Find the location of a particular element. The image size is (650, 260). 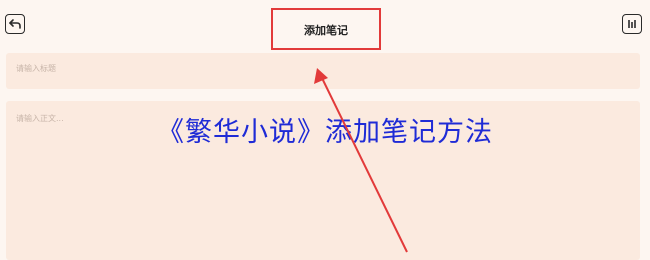

title-placeholder: 请输入标题 is located at coordinates (36, 68).